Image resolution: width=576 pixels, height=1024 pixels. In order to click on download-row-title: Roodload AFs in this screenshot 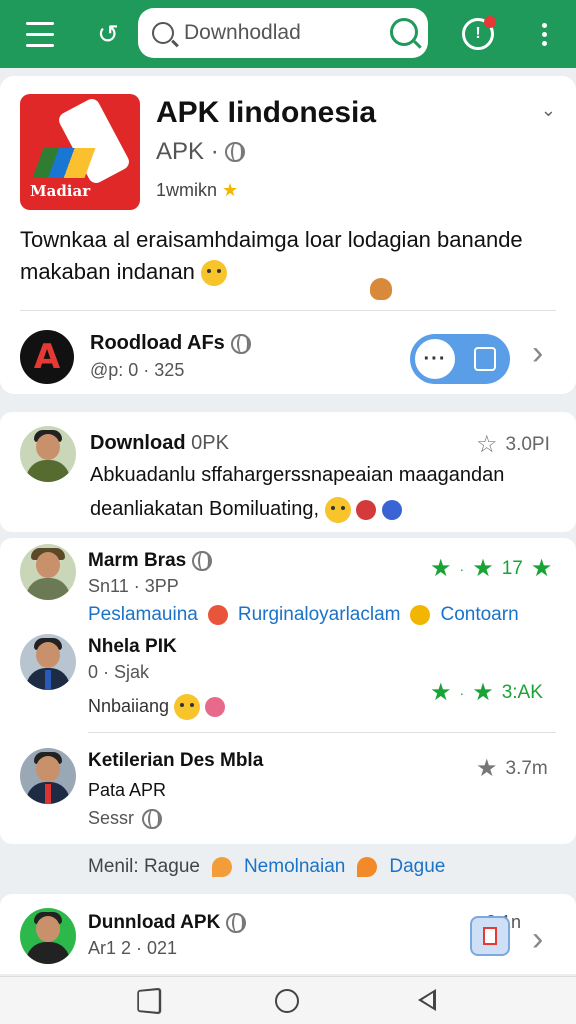, I will do `click(170, 343)`.